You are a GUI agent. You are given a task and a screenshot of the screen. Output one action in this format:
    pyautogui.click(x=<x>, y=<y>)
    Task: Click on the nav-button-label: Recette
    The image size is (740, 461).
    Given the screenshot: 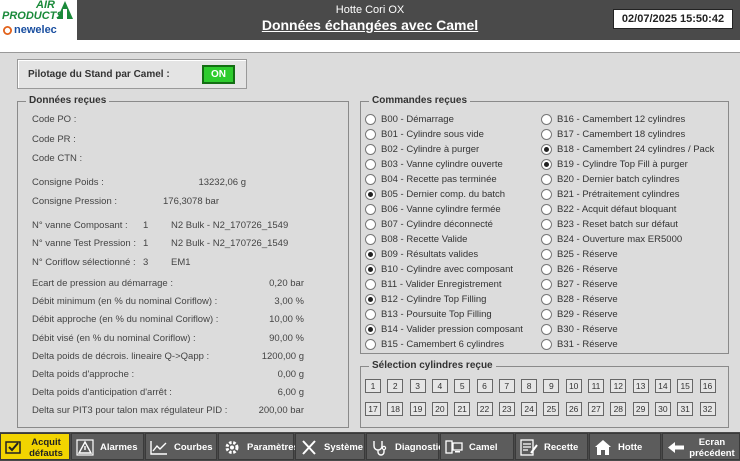 What is the action you would take?
    pyautogui.click(x=561, y=447)
    